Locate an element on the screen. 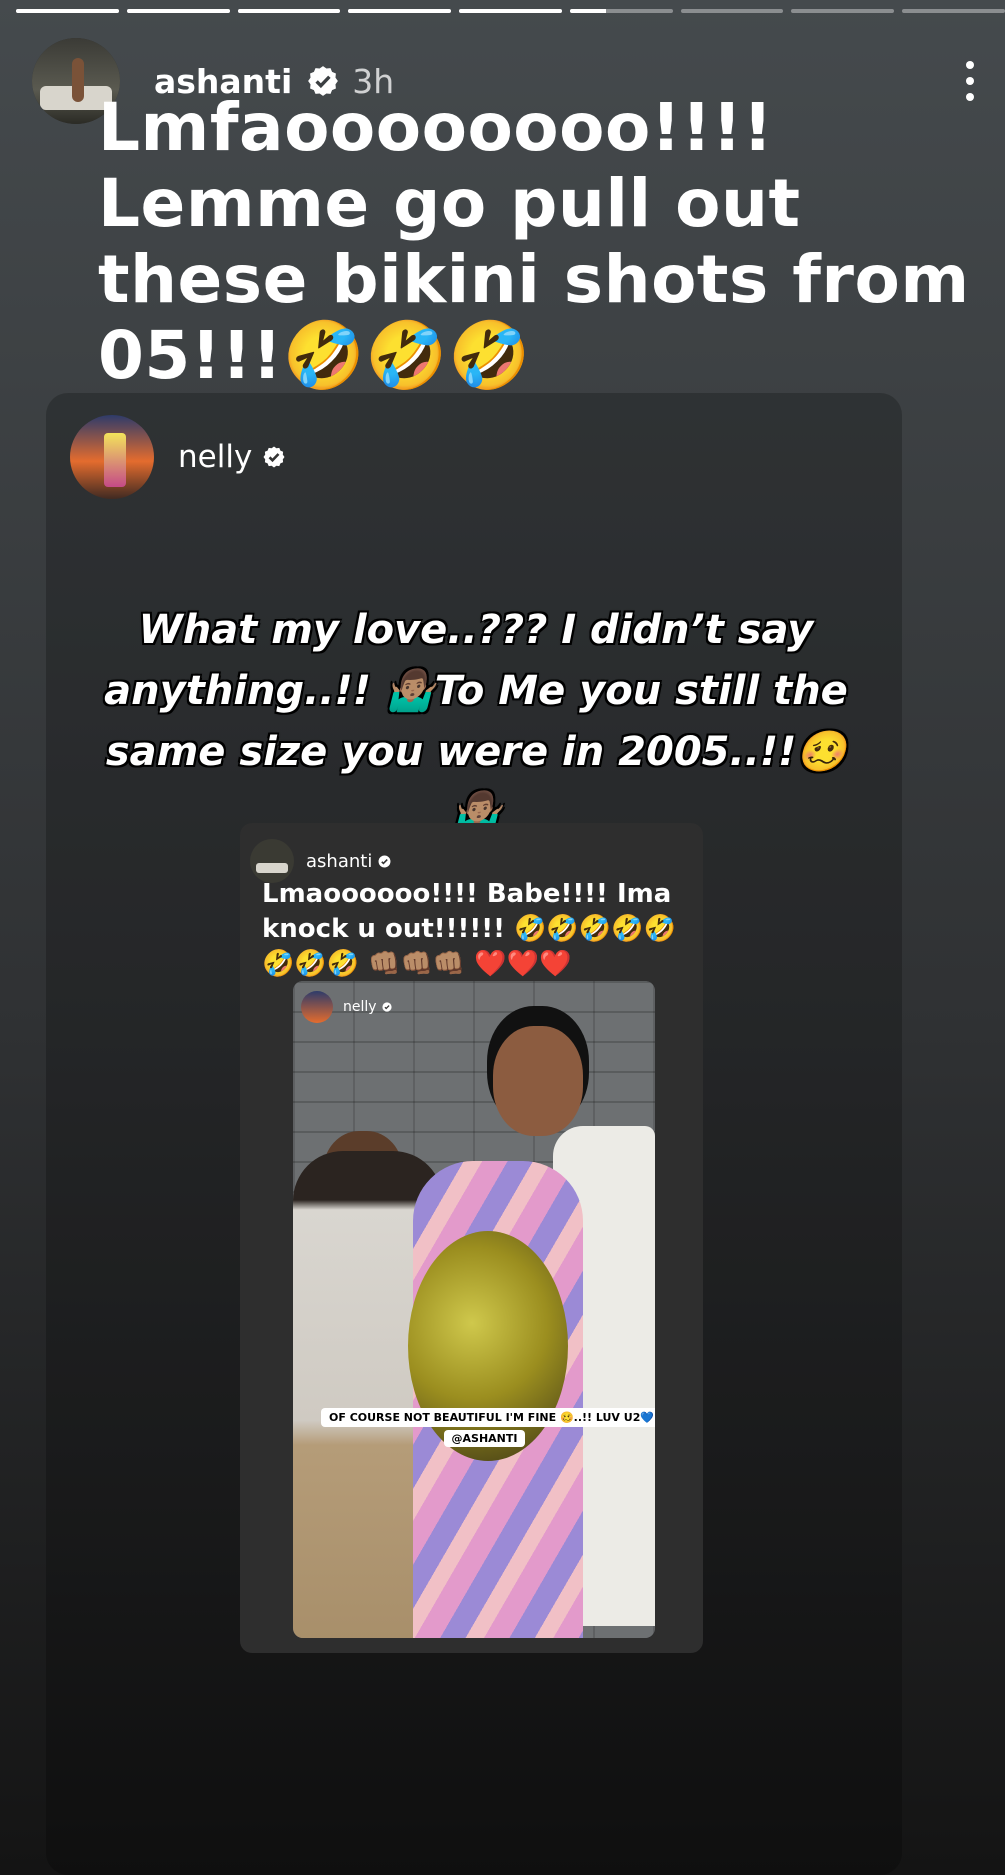 The image size is (1005, 1875). caption-line: Lmaoooooo!!!! Babe!!!! Ima is located at coordinates (467, 894).